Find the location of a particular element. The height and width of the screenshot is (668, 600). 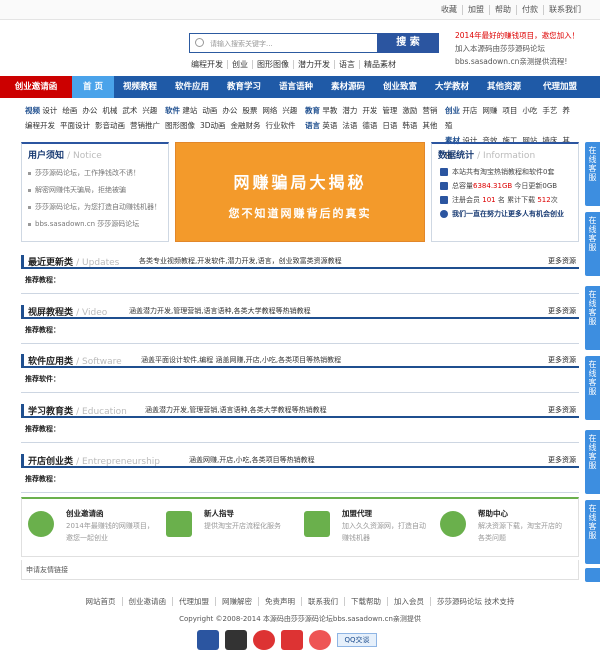

nav-agent: 代理加盟 is located at coordinates (560, 87).